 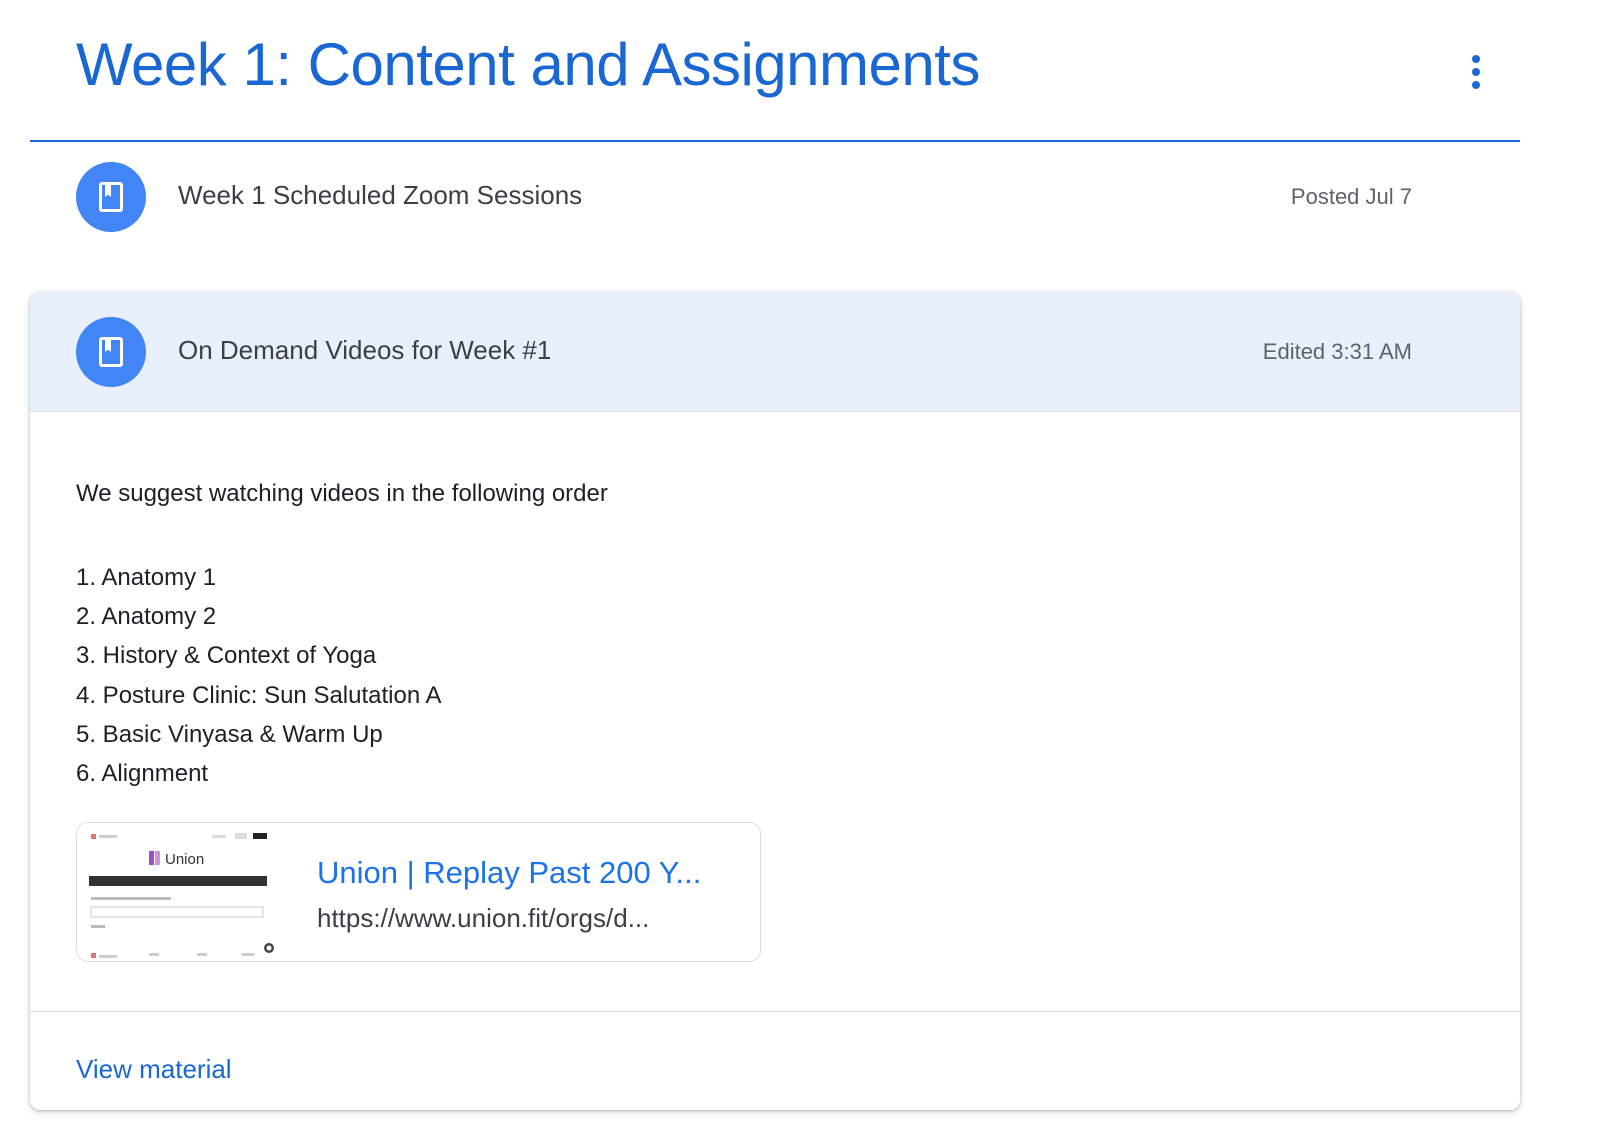 What do you see at coordinates (229, 734) in the screenshot?
I see `list-item: 5. Basic Vinyasa & Warm Up` at bounding box center [229, 734].